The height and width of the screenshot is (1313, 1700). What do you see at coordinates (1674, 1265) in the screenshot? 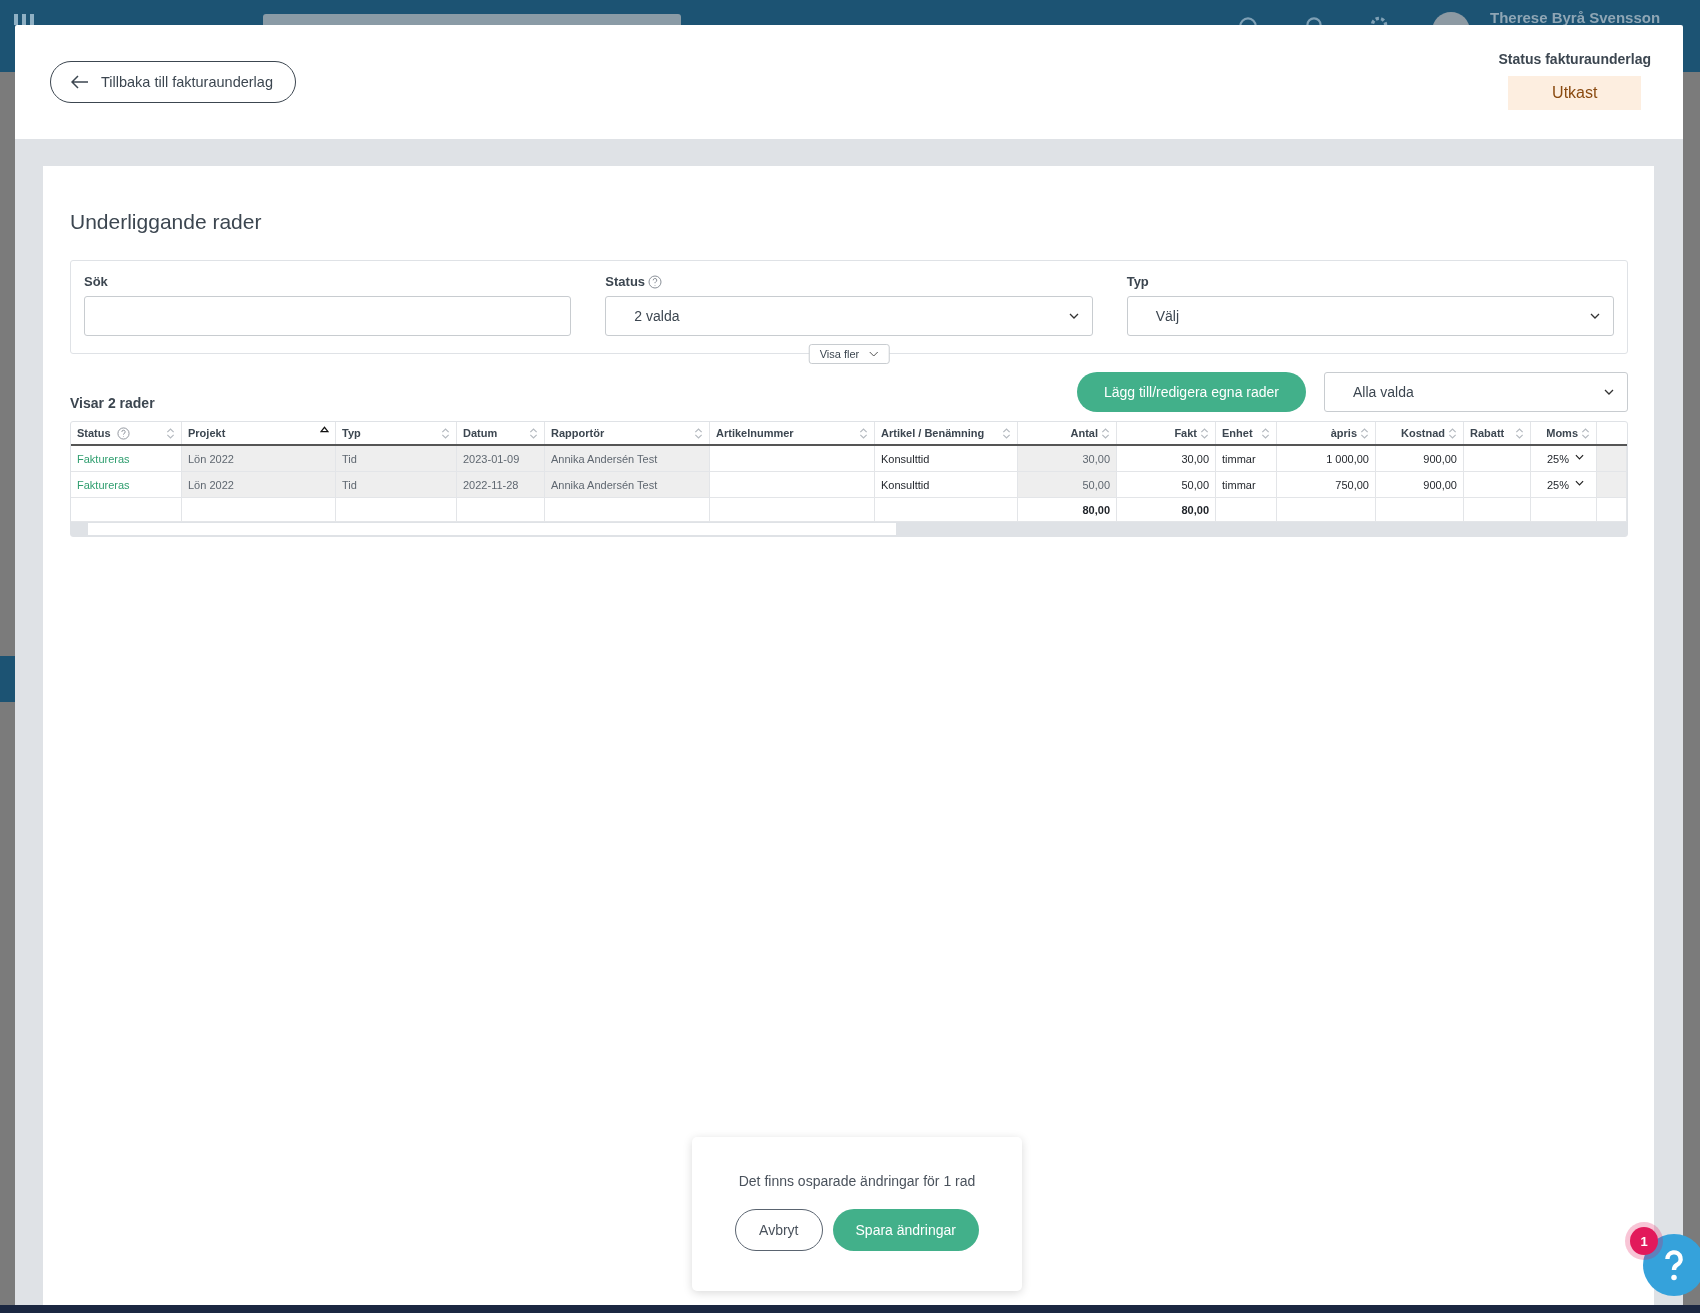
I see `question-mark-icon` at bounding box center [1674, 1265].